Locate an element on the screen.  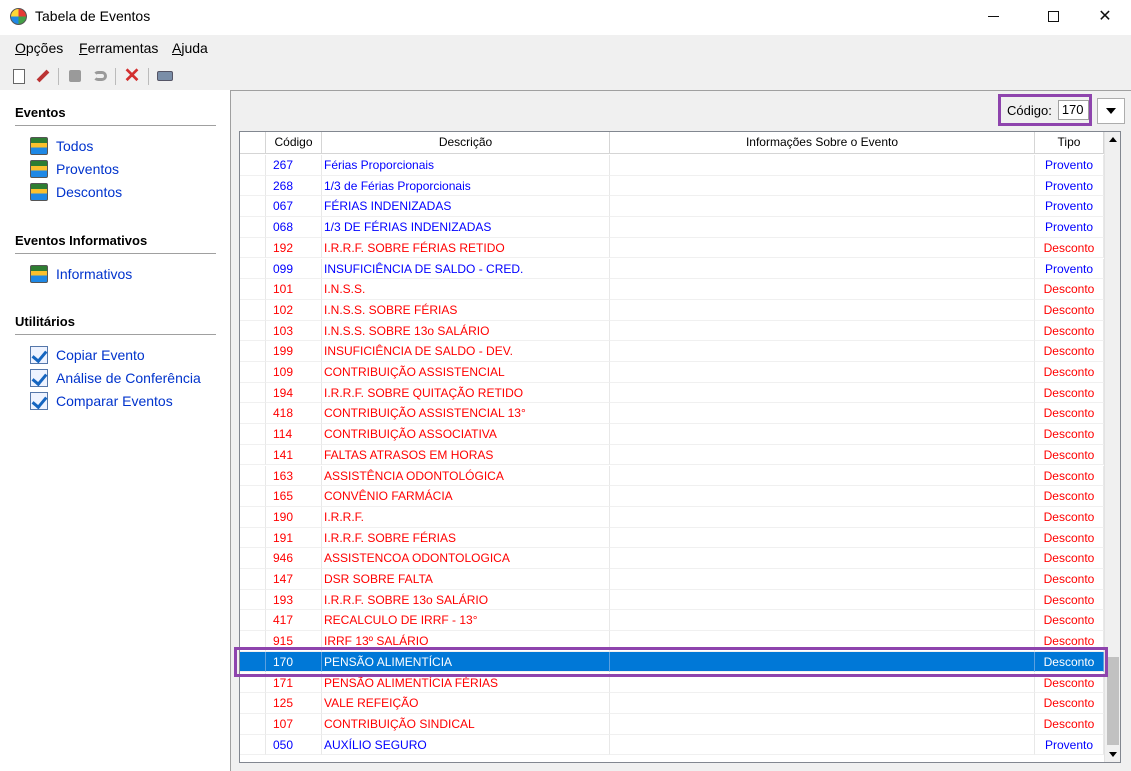
toolbar-separator is located at coordinates (115, 76).